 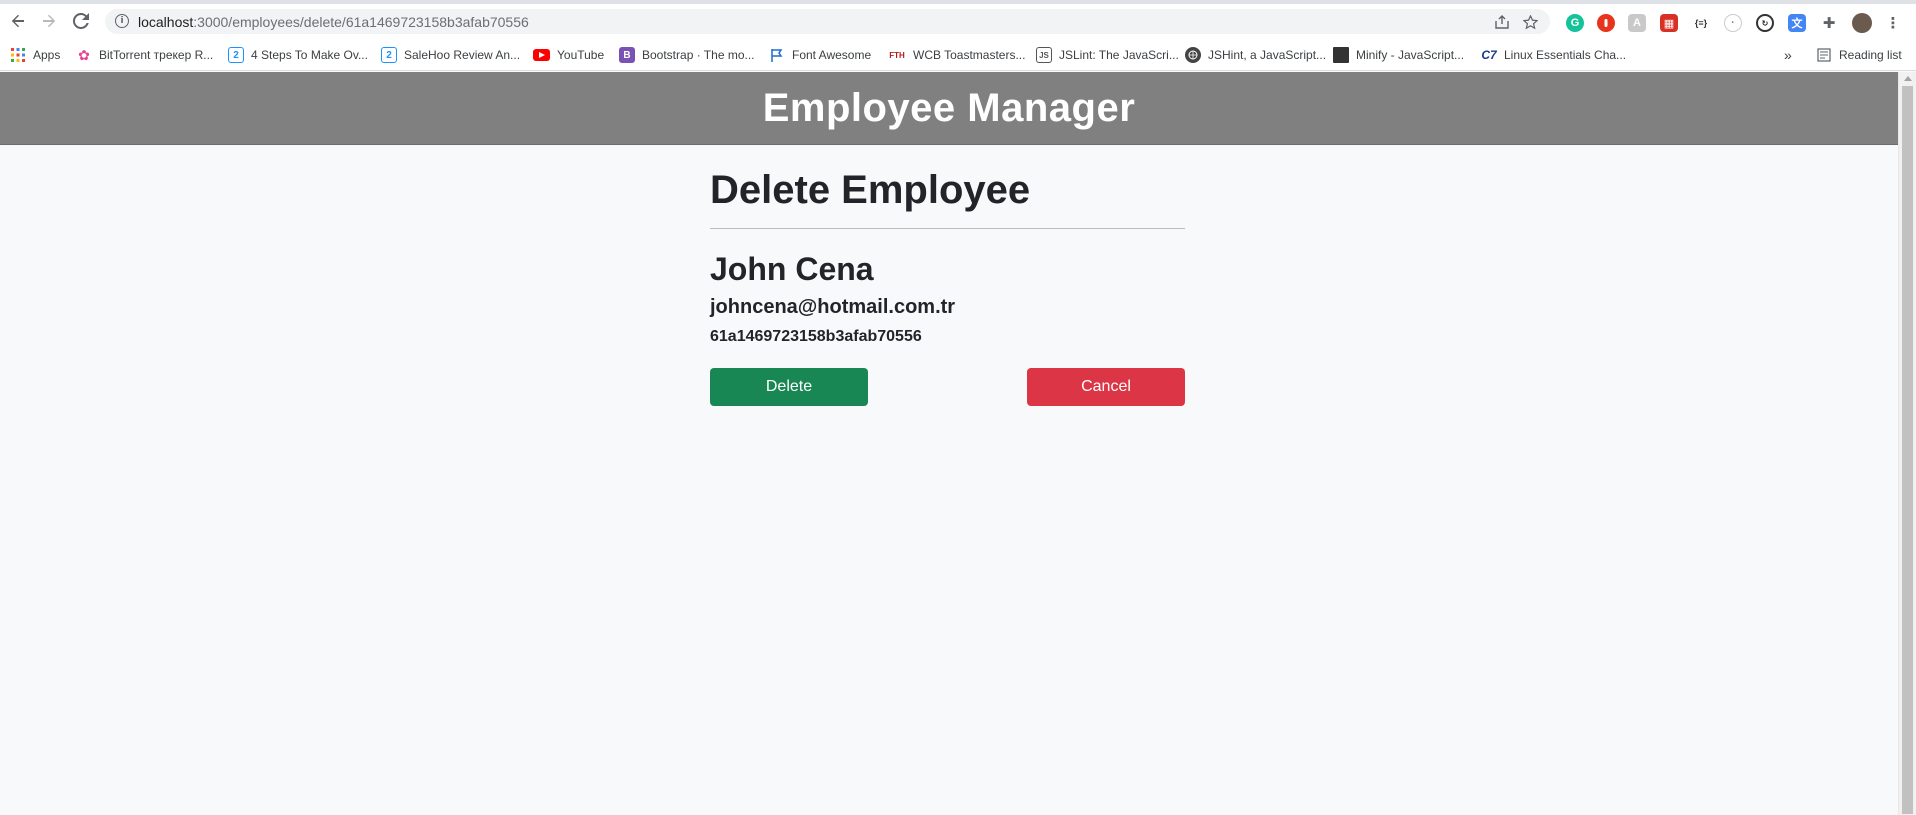 I want to click on flag-icon, so click(x=777, y=55).